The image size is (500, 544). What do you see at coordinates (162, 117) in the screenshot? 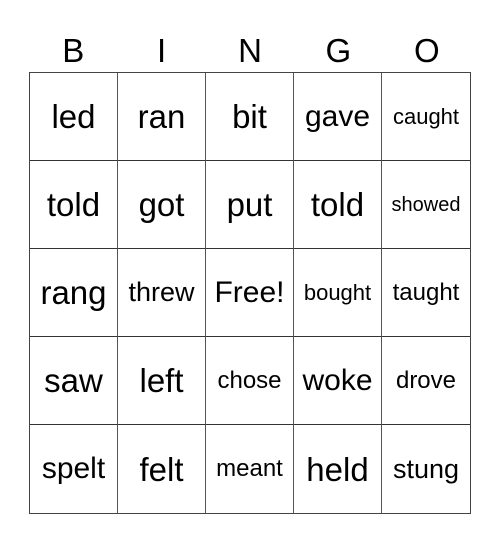
I see `bingo-cell: ran` at bounding box center [162, 117].